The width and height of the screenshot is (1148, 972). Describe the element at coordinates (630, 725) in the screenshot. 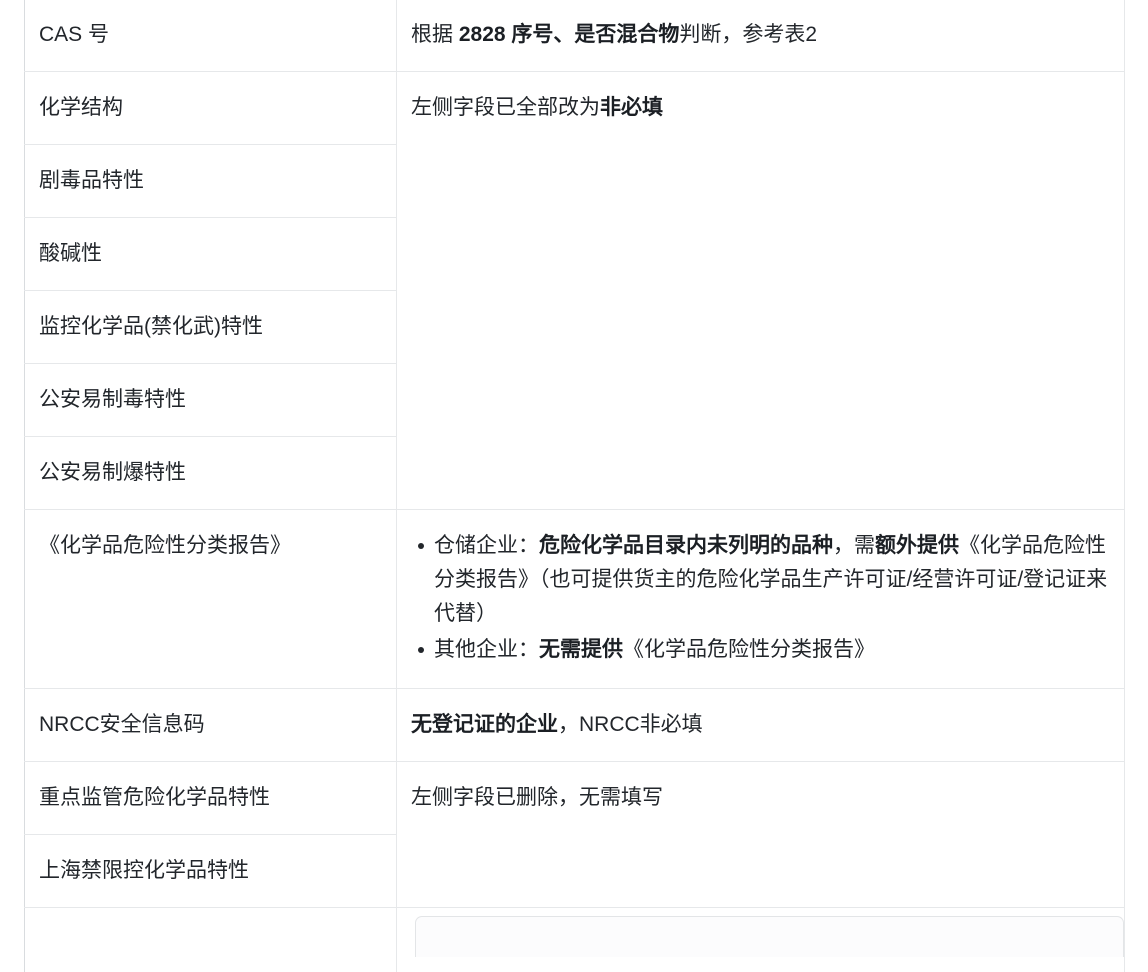

I see `value-text-plain: ，NRCC非必填` at that location.